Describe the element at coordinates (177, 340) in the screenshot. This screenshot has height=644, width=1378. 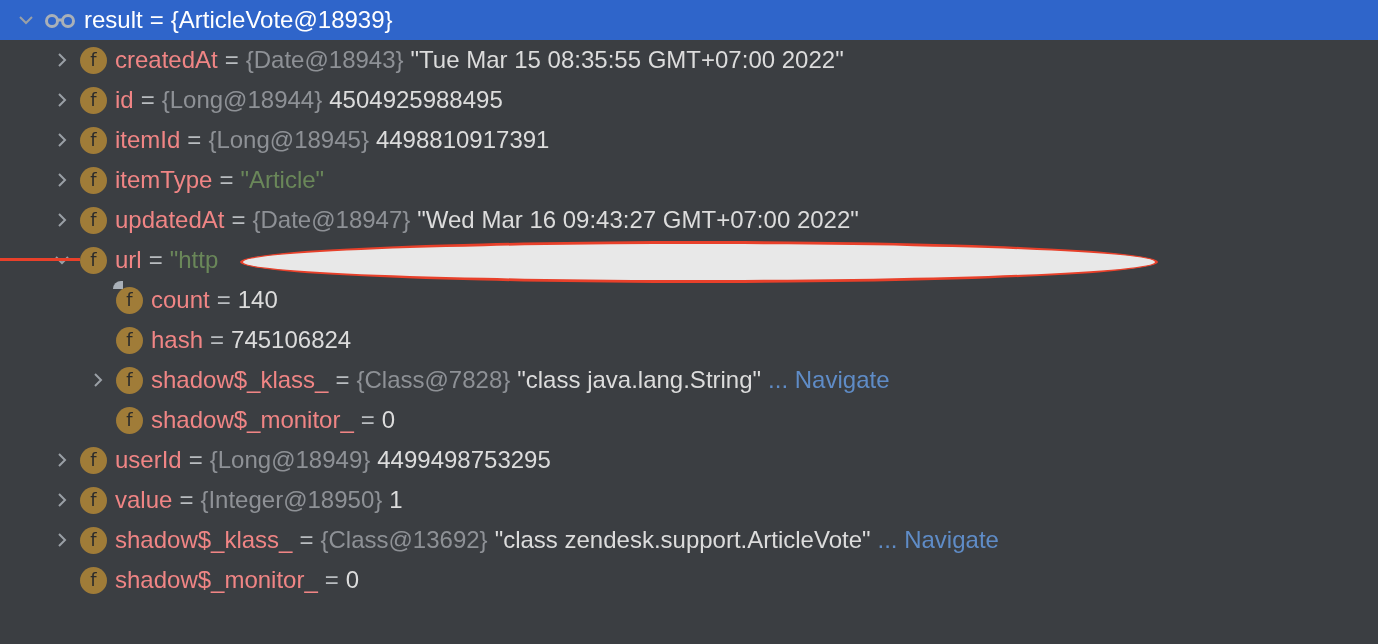
I see `field-name: hash` at that location.